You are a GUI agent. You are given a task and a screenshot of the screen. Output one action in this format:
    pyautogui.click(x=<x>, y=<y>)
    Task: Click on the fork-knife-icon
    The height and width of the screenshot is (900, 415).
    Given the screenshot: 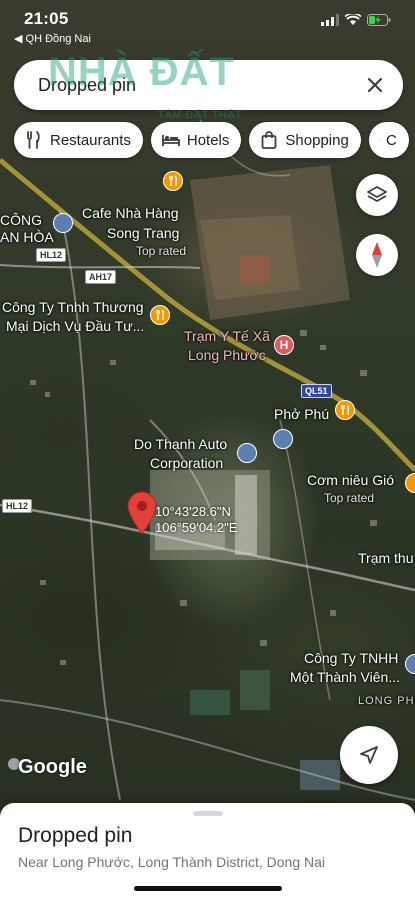 What is the action you would take?
    pyautogui.click(x=33, y=140)
    